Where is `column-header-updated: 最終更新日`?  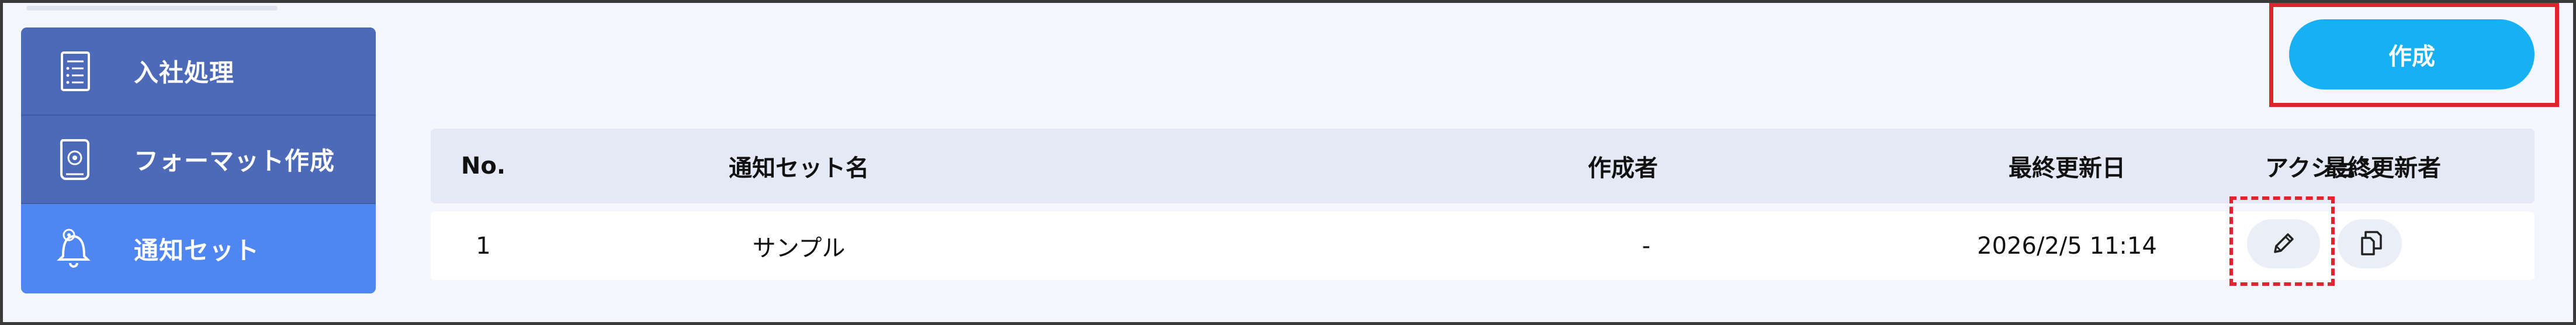 column-header-updated: 最終更新日 is located at coordinates (2067, 169).